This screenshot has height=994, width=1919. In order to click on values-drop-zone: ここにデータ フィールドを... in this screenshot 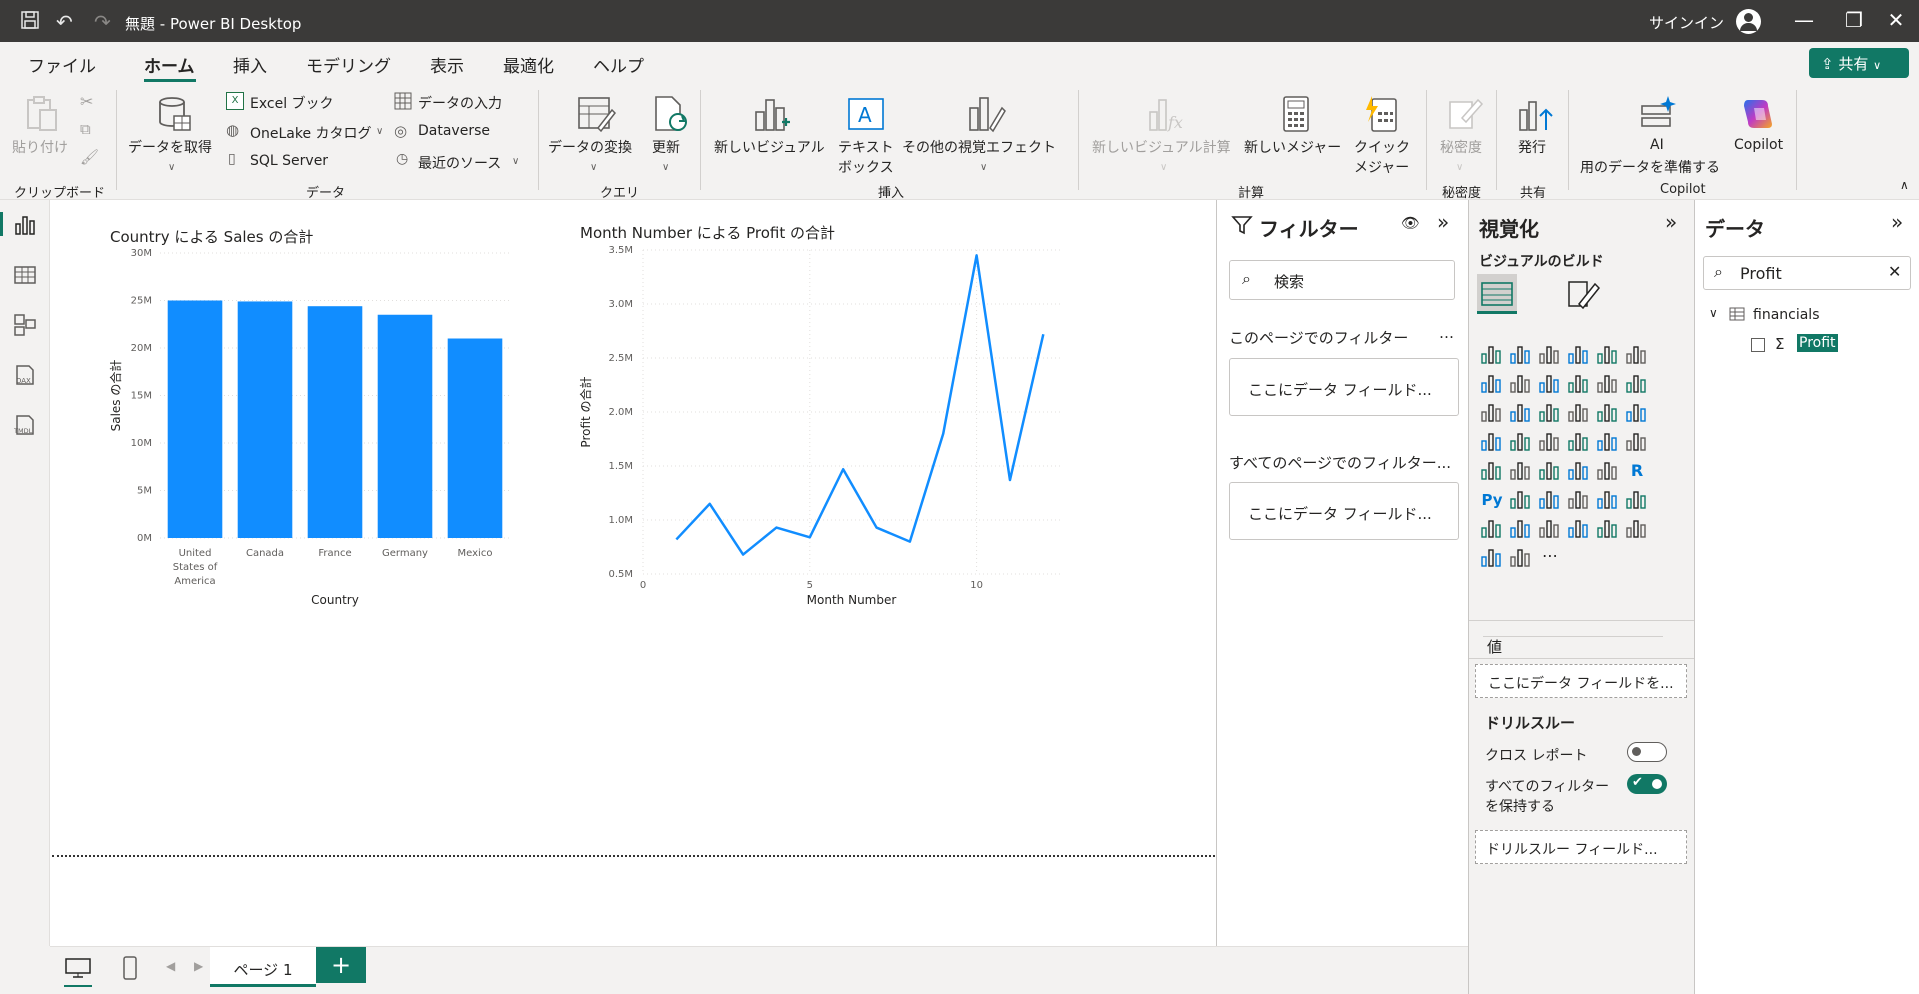, I will do `click(1581, 681)`.